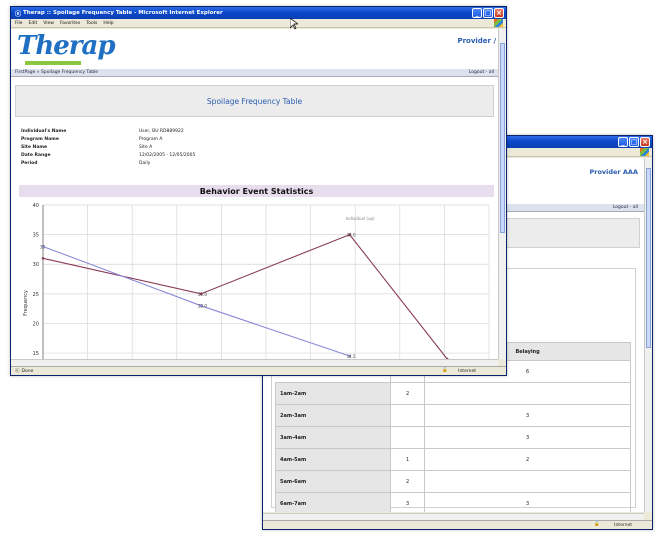 The width and height of the screenshot is (657, 534). What do you see at coordinates (102, 131) in the screenshot?
I see `info-row: Individual's Name User, BU RD889922` at bounding box center [102, 131].